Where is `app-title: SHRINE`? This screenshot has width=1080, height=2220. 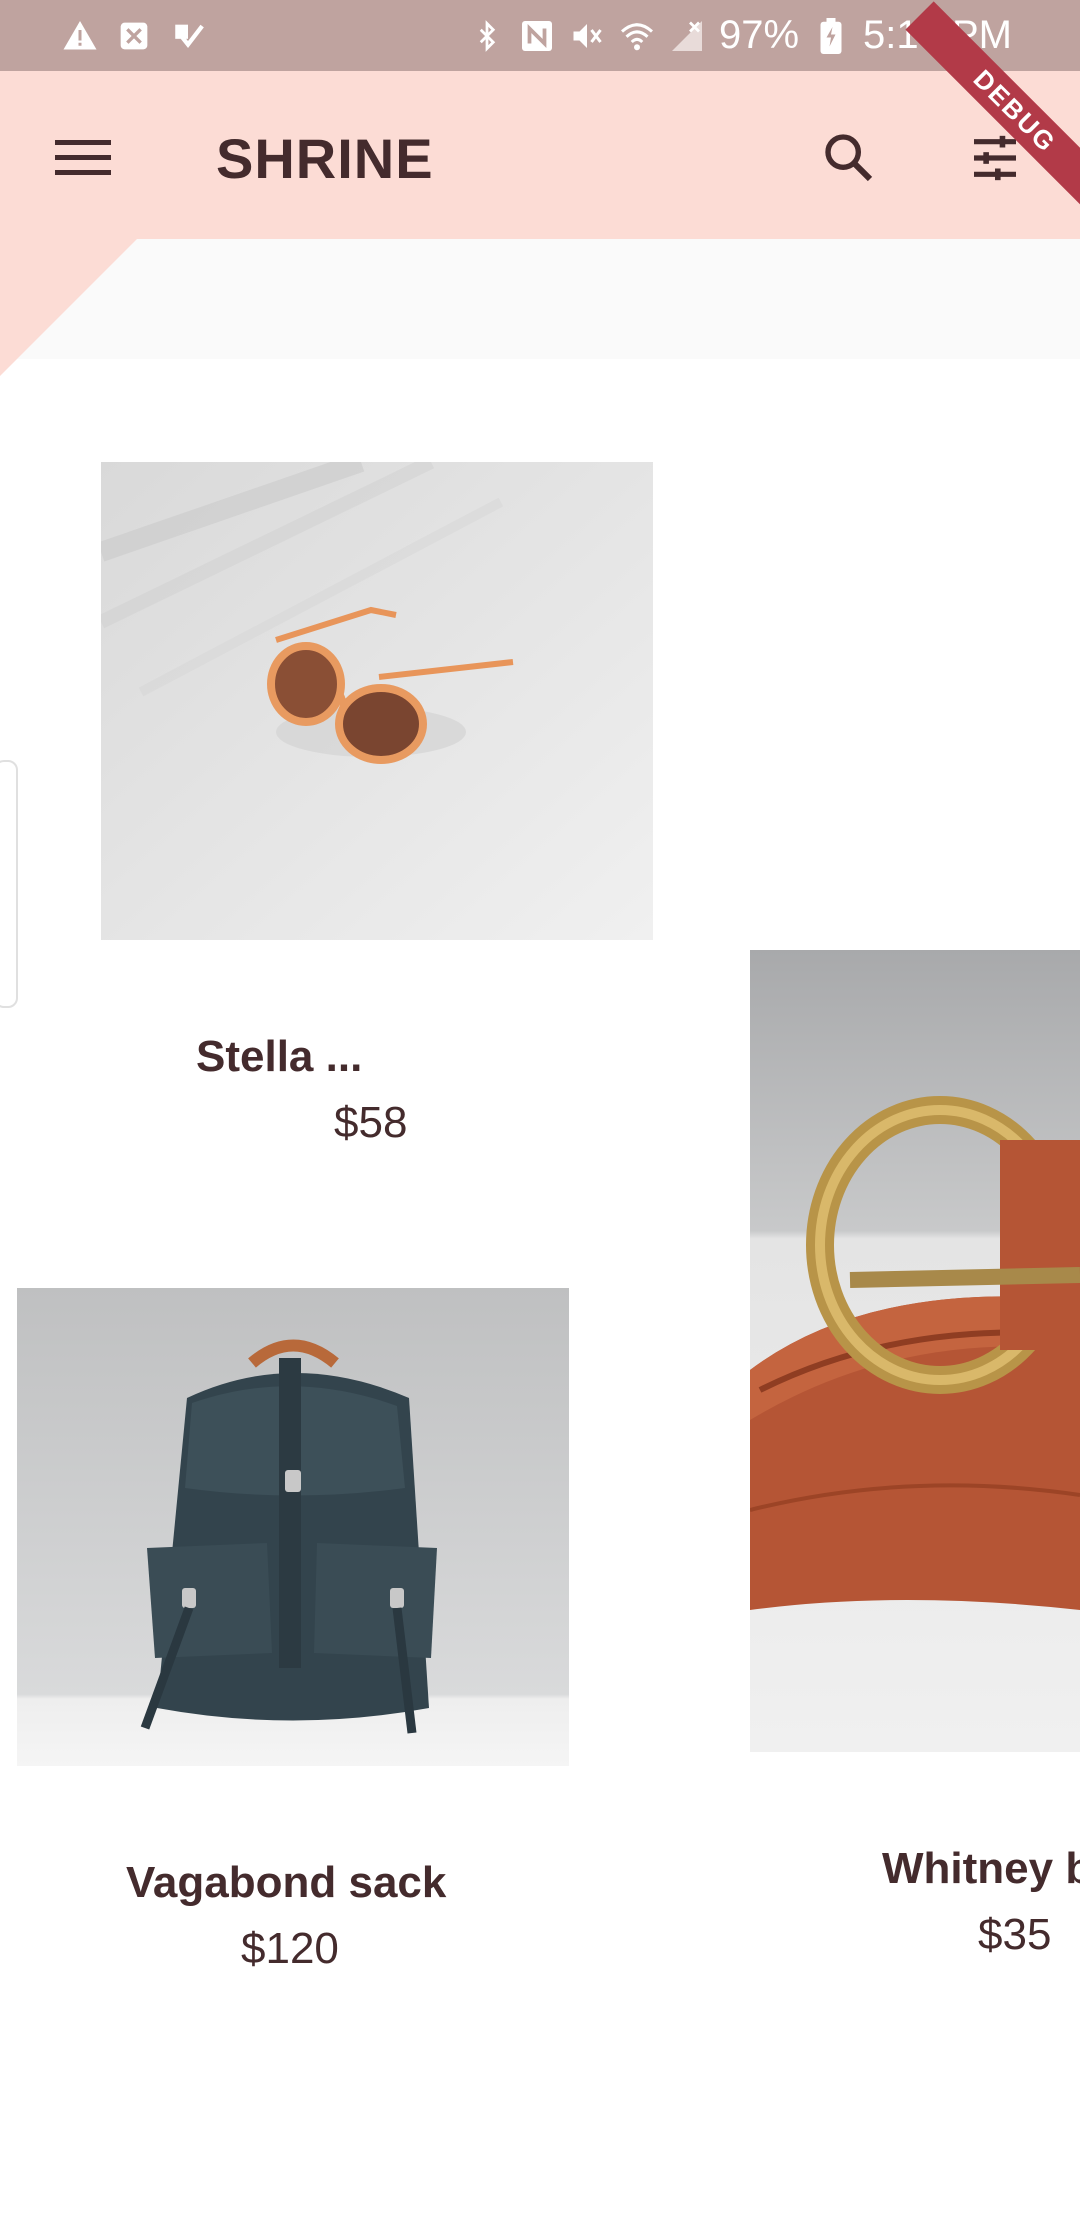 app-title: SHRINE is located at coordinates (325, 158).